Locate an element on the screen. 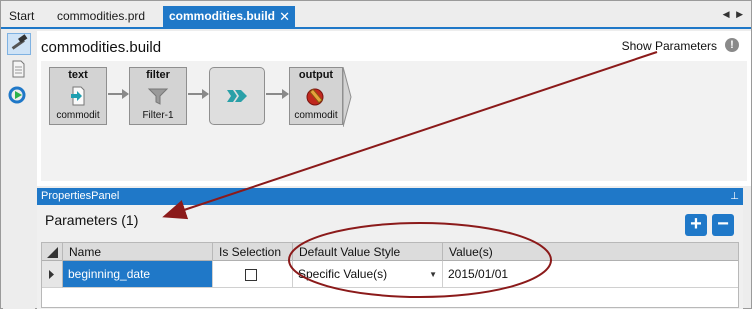  cell-default-value-style: Specific Value(s) ▼ is located at coordinates (368, 274).